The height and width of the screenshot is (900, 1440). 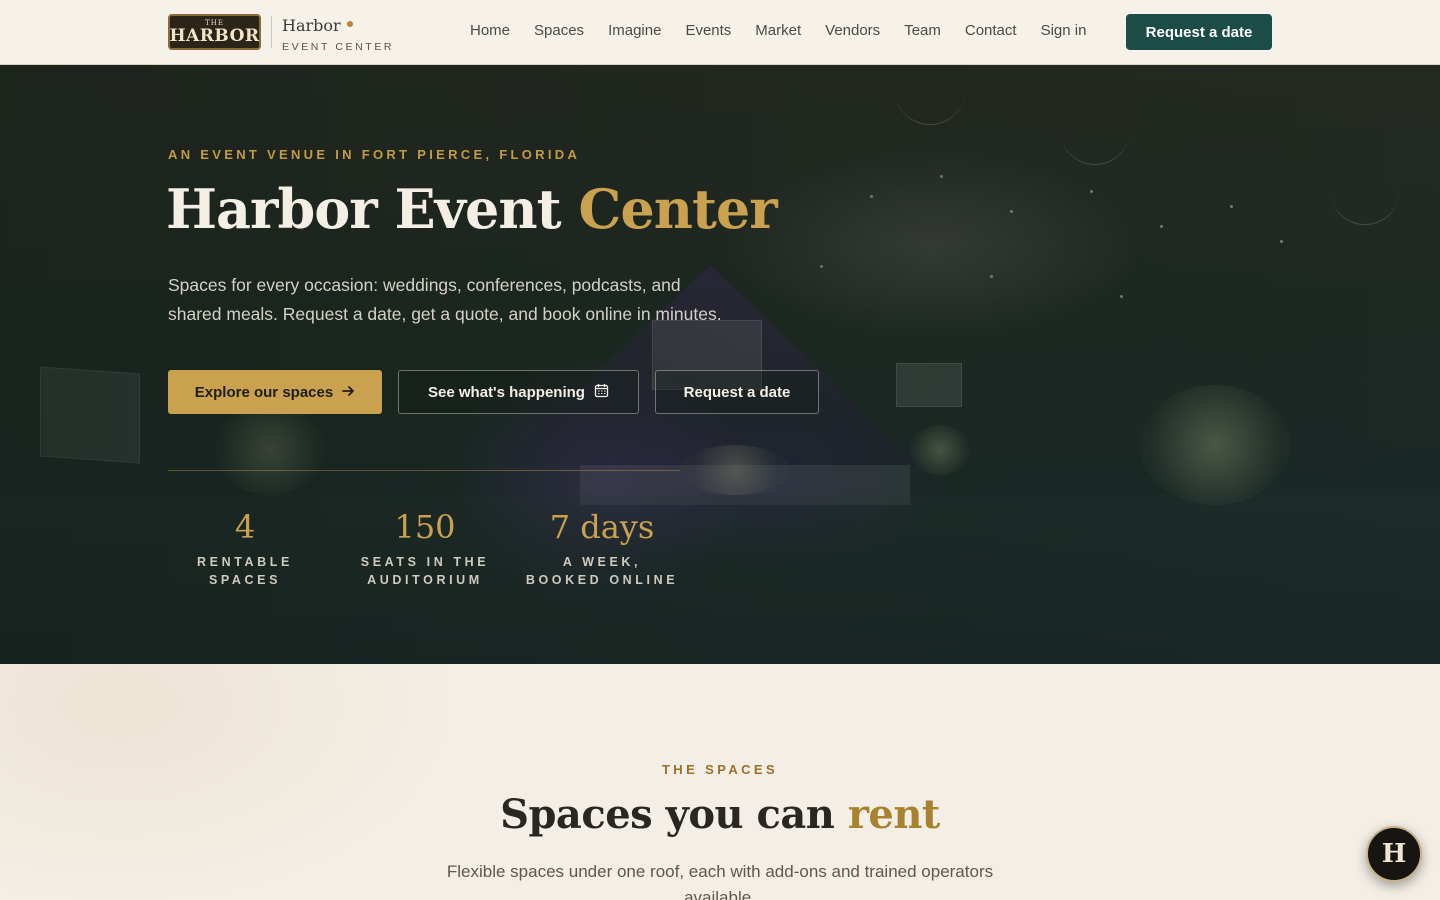 I want to click on stat-label-line: BOOKED ONLINE, so click(x=602, y=580).